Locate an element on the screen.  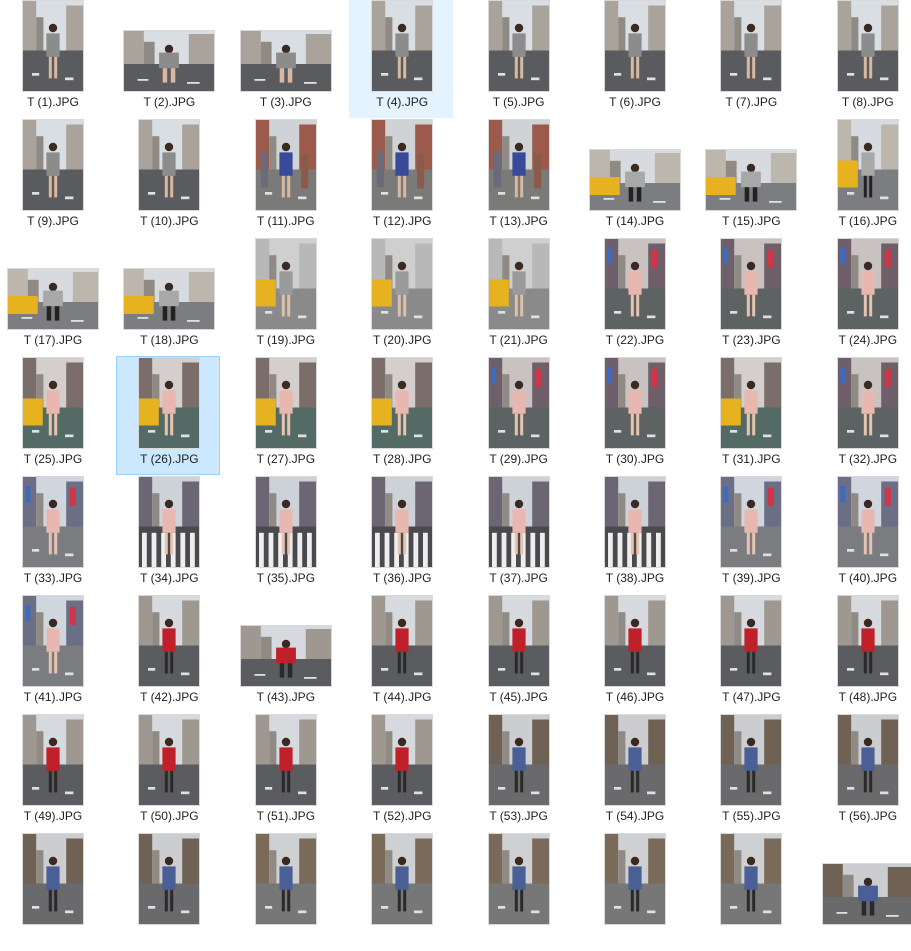
file-item: T (50).JPG is located at coordinates (168, 772).